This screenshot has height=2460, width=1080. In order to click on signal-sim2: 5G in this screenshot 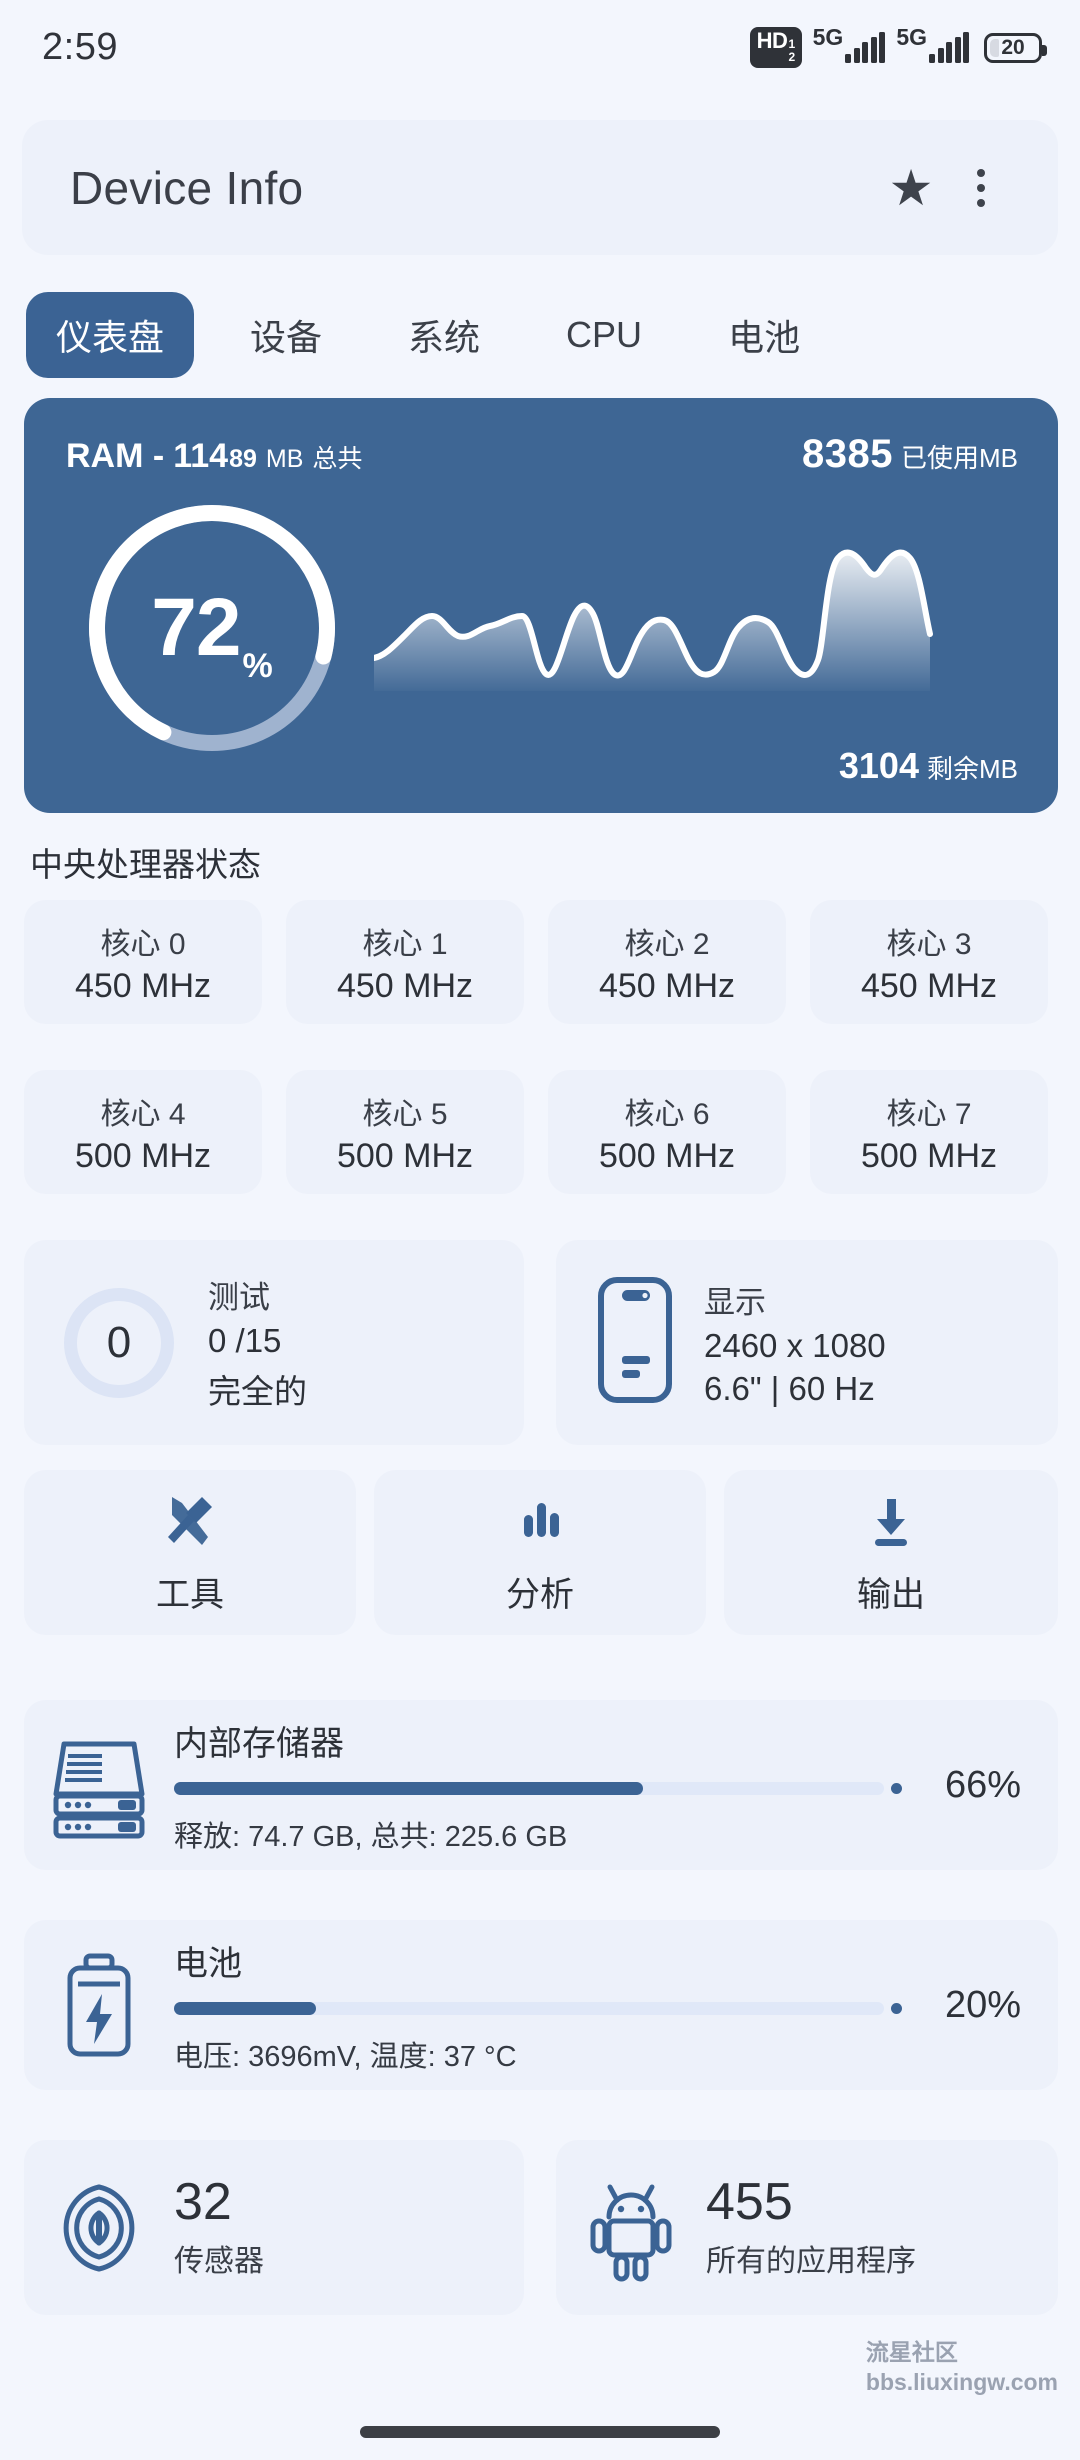, I will do `click(932, 44)`.